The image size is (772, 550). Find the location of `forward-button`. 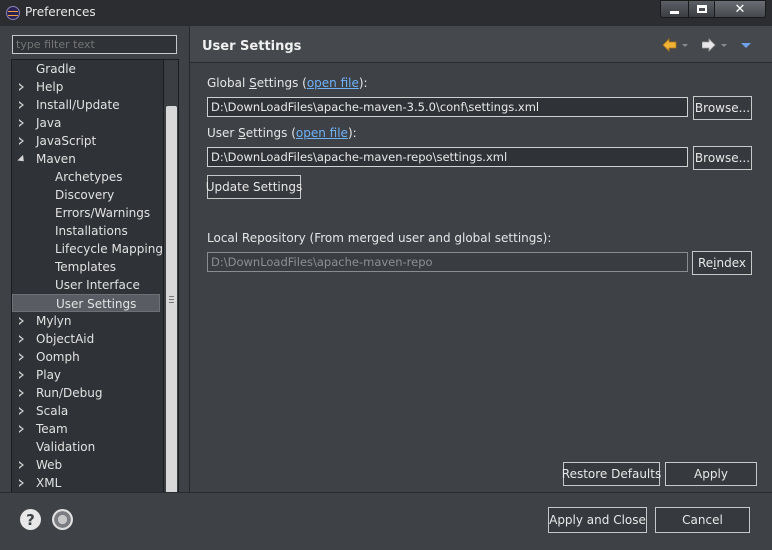

forward-button is located at coordinates (714, 45).